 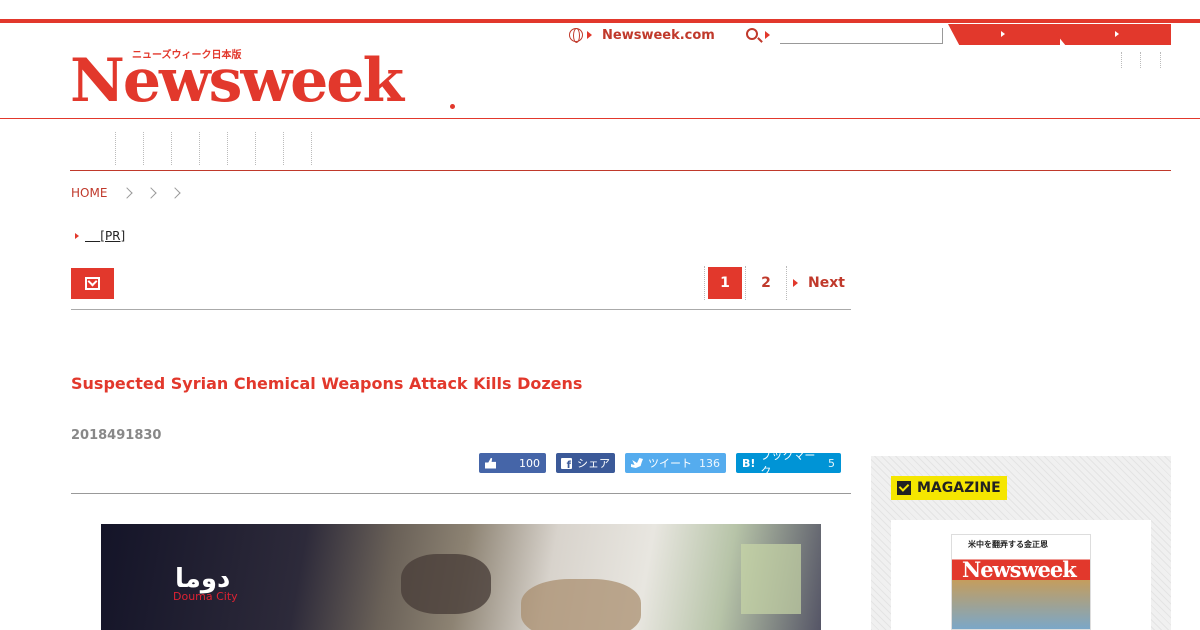 I want to click on facebook-icon, so click(x=566, y=464).